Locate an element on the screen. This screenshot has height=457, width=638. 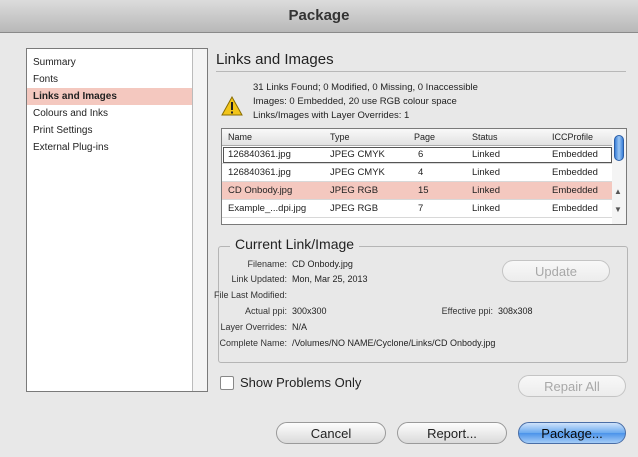
section-heading: Links and Images is located at coordinates (275, 59).